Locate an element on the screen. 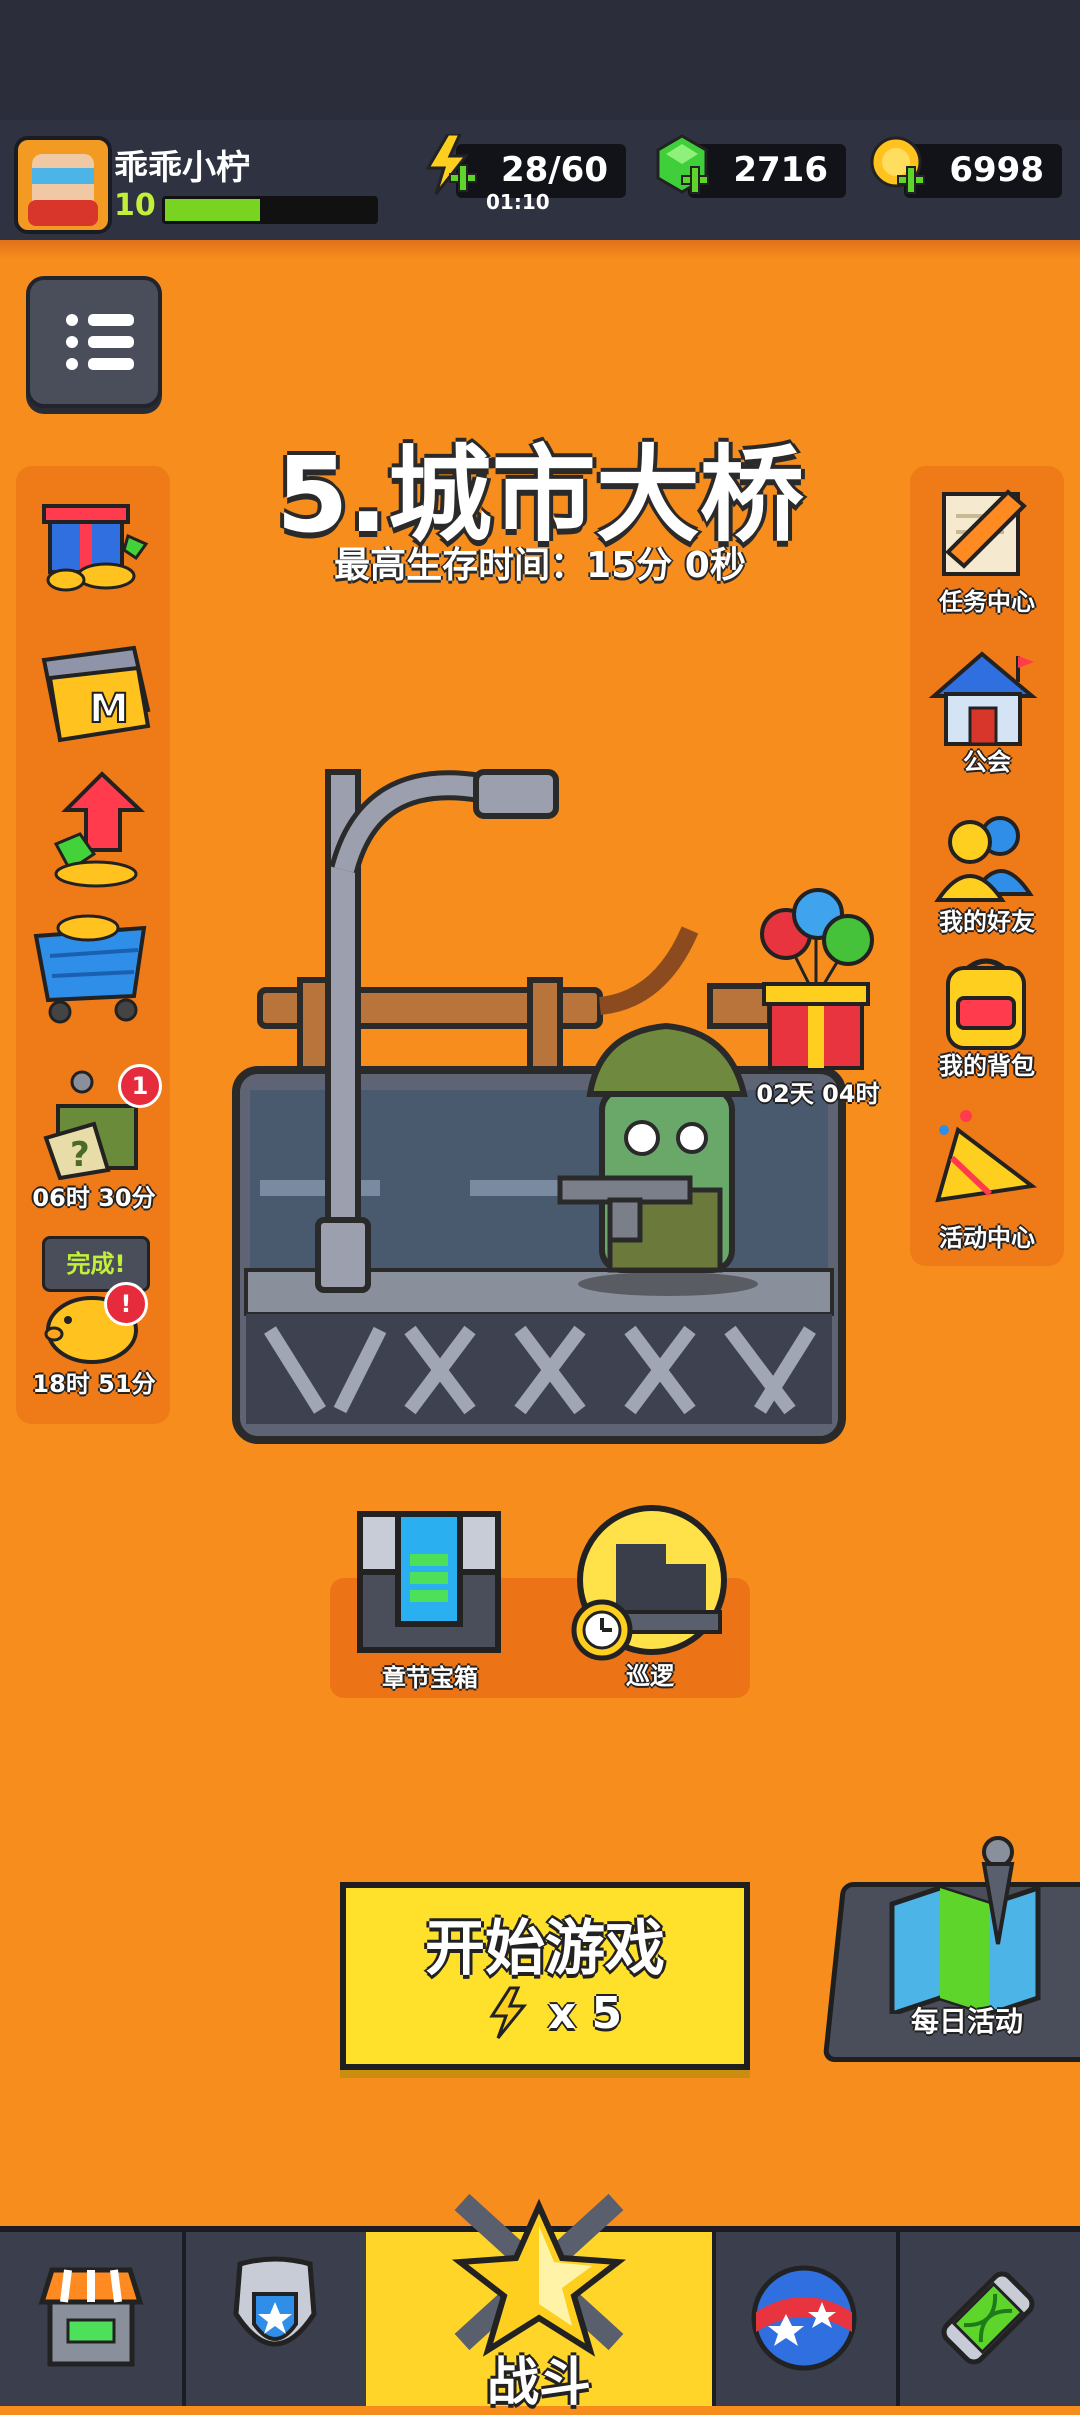 The width and height of the screenshot is (1080, 2415). start-game-energy-cost: x 5 is located at coordinates (585, 2013).